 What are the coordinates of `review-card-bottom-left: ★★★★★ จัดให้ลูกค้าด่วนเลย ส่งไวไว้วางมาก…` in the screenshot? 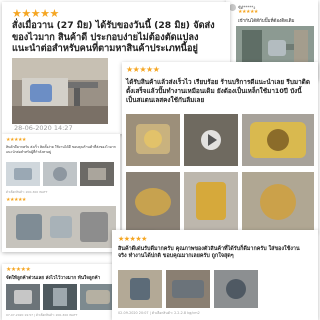 It's located at (61, 292).